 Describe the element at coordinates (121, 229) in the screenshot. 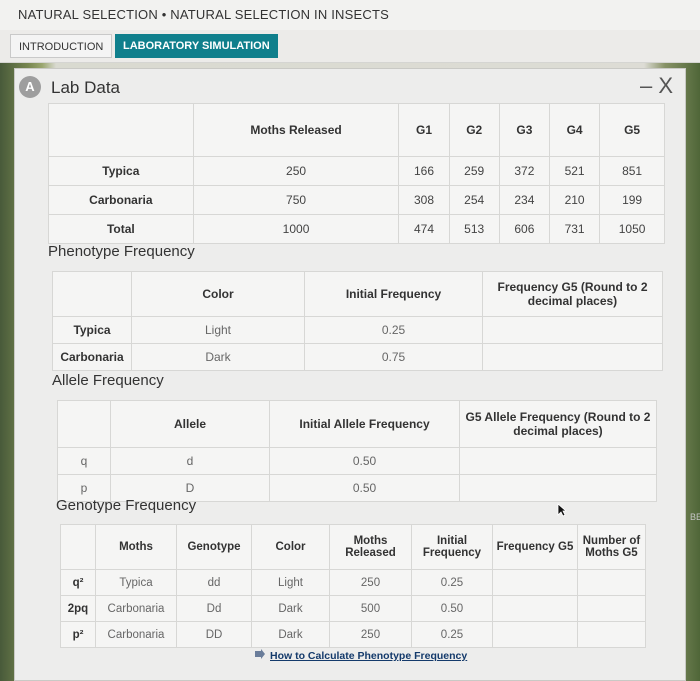

I see `row-label: Total` at that location.